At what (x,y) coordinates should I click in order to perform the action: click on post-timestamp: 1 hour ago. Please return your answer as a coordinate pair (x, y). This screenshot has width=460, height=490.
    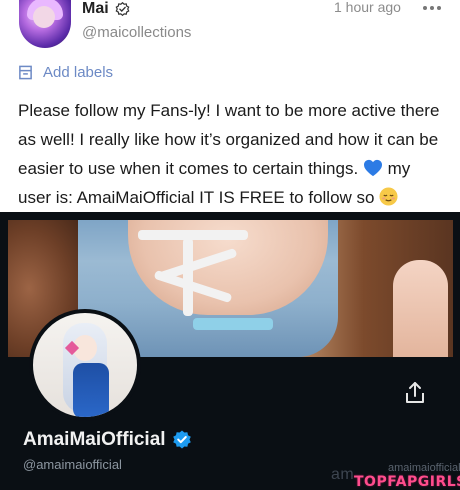
    Looking at the image, I should click on (367, 7).